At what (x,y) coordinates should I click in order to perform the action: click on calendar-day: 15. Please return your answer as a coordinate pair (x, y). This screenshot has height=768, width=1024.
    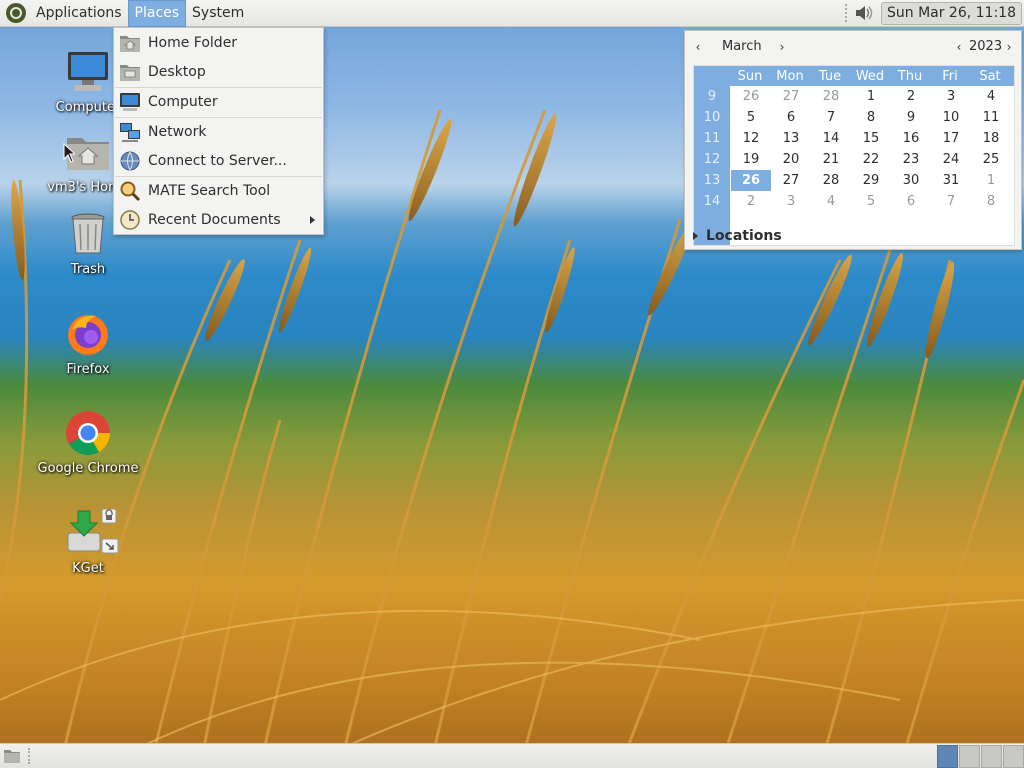
    Looking at the image, I should click on (871, 138).